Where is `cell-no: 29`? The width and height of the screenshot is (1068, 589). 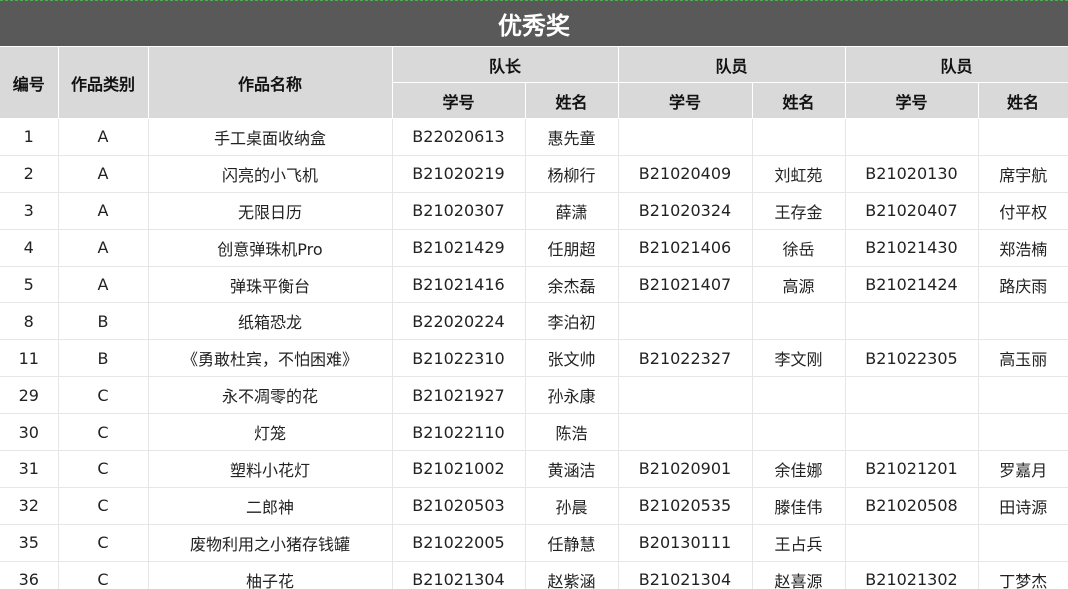 cell-no: 29 is located at coordinates (29, 395).